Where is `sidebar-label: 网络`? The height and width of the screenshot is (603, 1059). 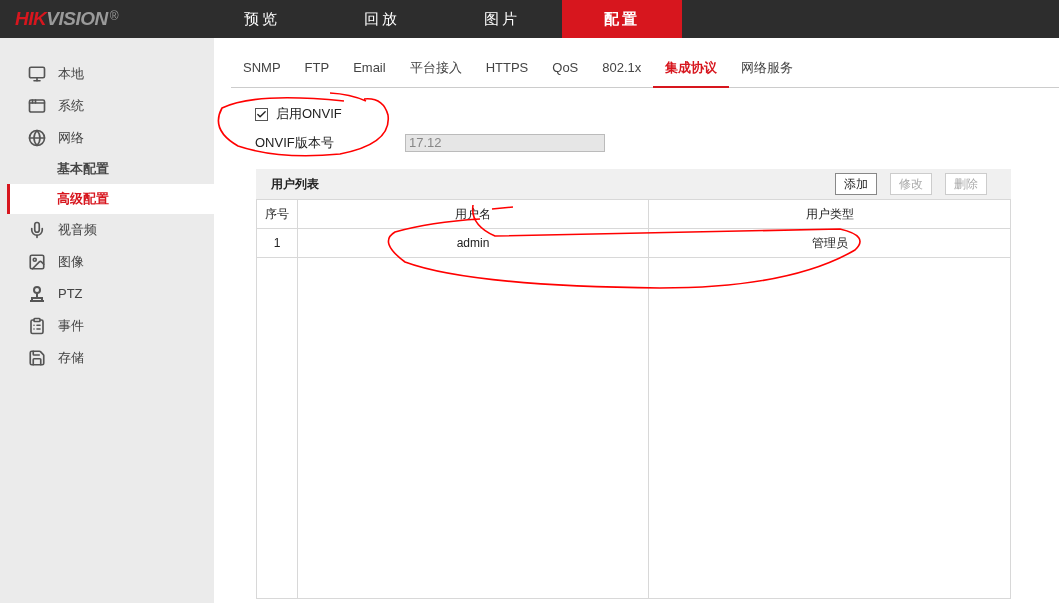 sidebar-label: 网络 is located at coordinates (71, 138).